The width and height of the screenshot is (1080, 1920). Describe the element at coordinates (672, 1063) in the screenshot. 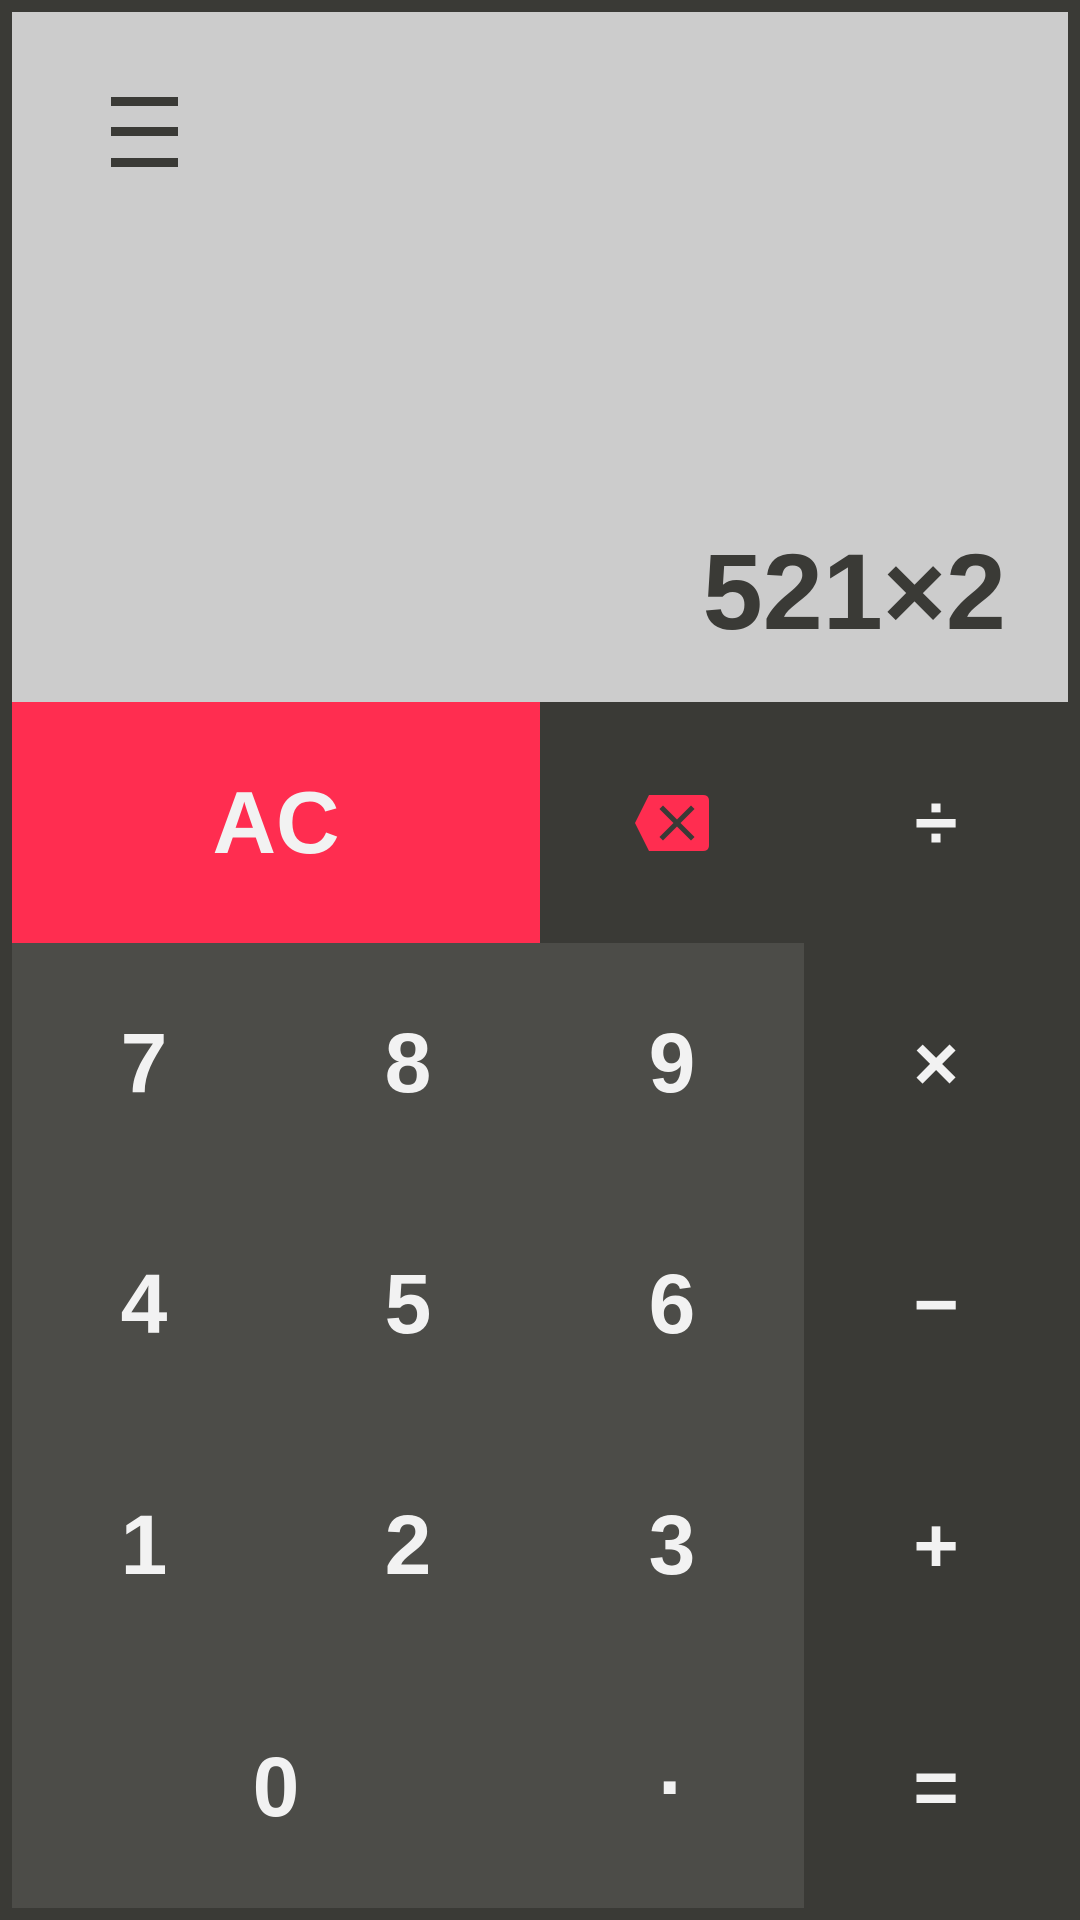

I see `digit-9-button: 9` at that location.